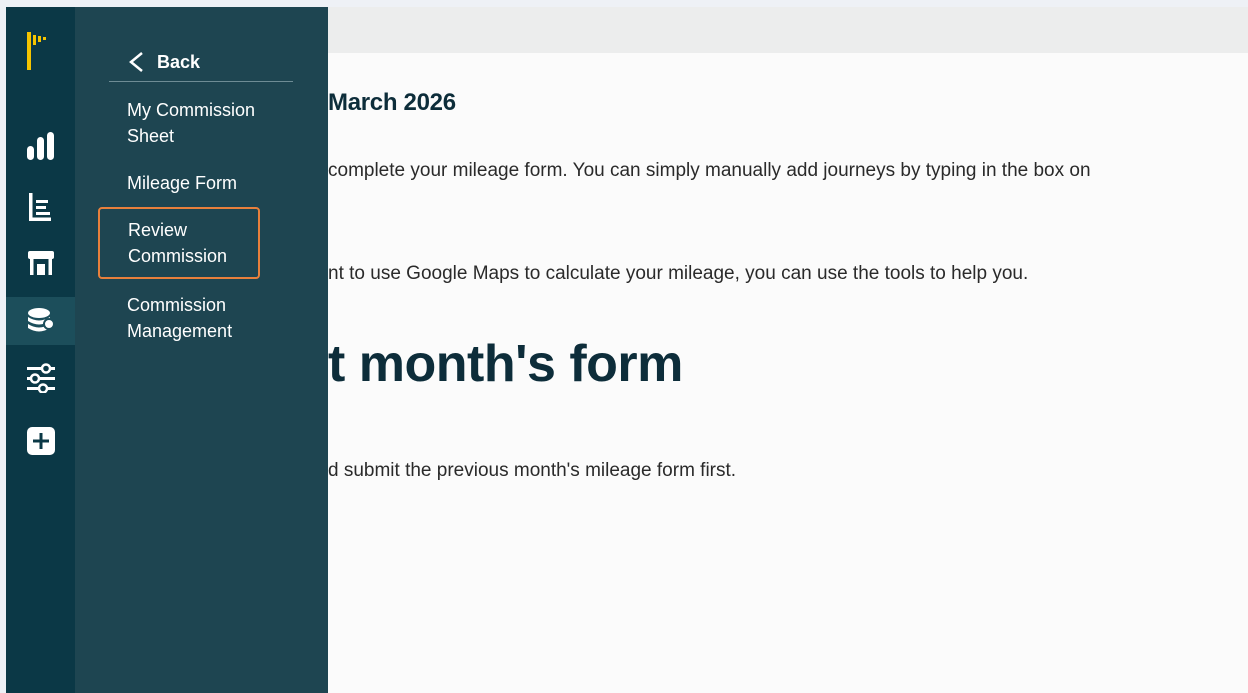 This screenshot has height=693, width=1248. What do you see at coordinates (179, 243) in the screenshot?
I see `menu-item-review-commission: Review Commission` at bounding box center [179, 243].